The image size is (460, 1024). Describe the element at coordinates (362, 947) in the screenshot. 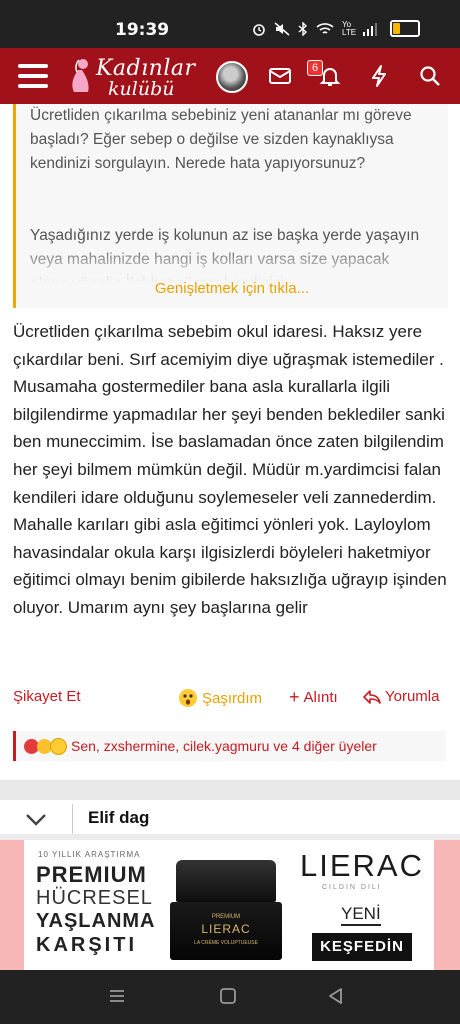

I see `ad-cta-button: KEŞFEDİN` at that location.